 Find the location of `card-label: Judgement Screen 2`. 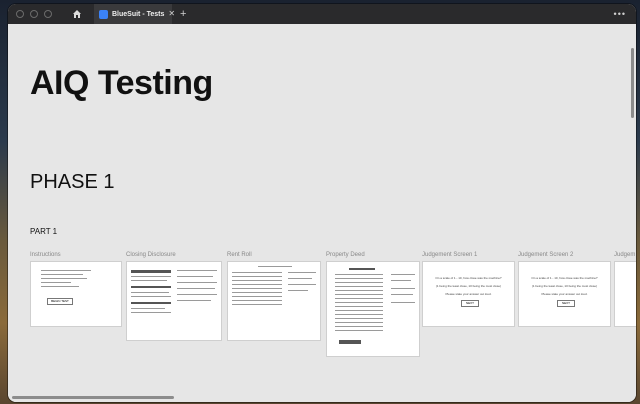

card-label: Judgement Screen 2 is located at coordinates (546, 255).